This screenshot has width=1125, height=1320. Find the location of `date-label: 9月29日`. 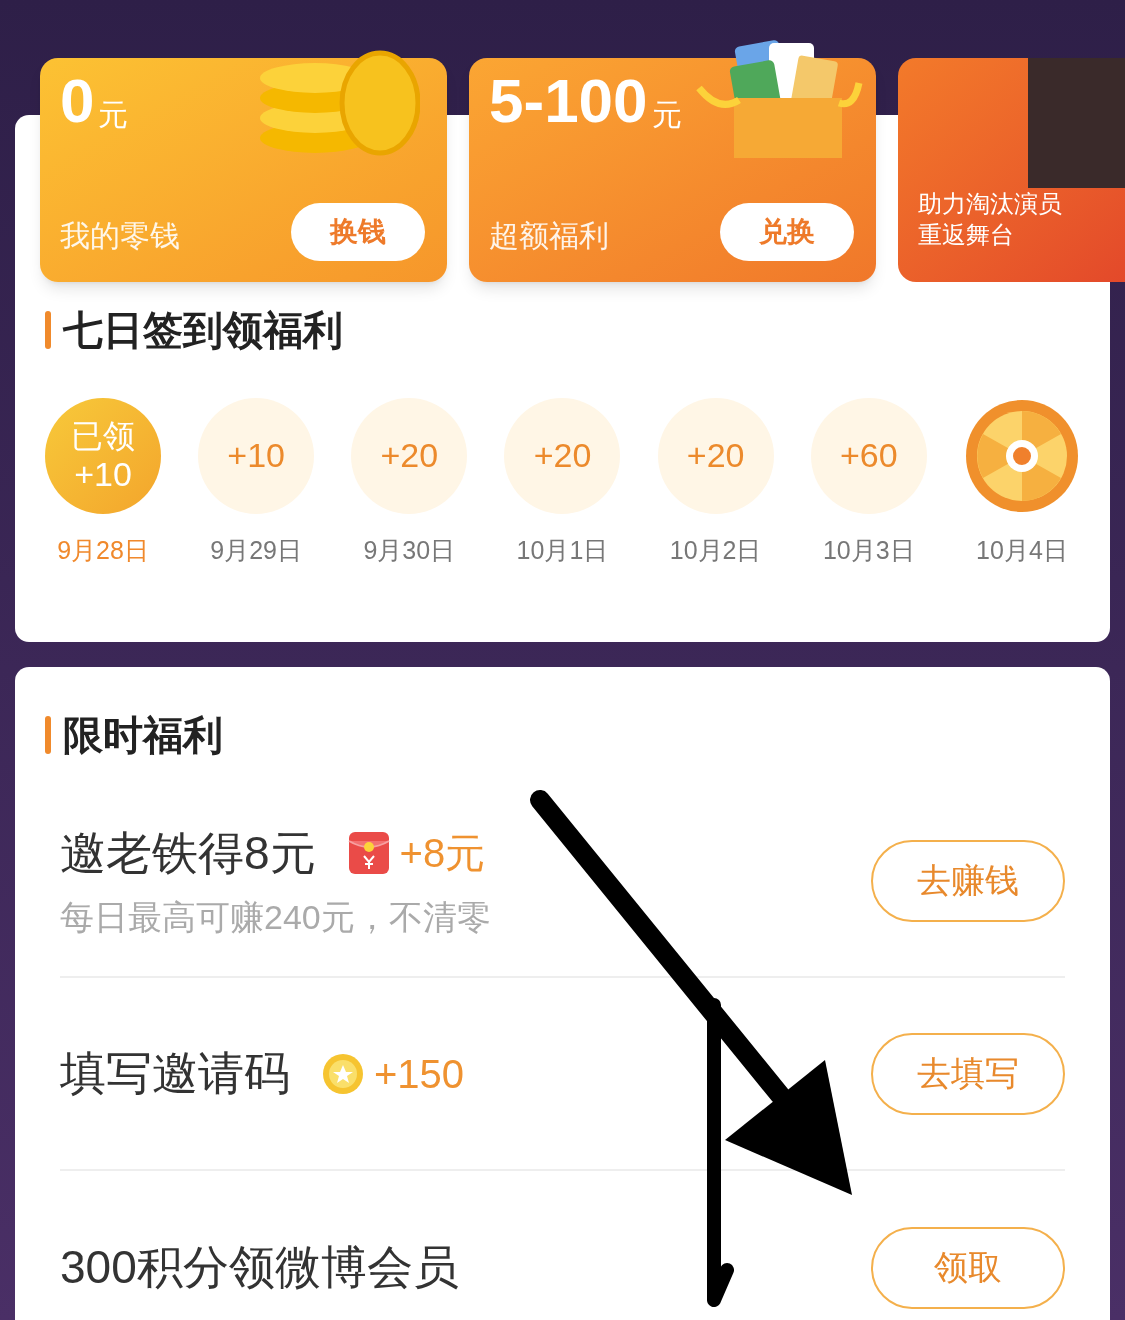

date-label: 9月29日 is located at coordinates (256, 550).